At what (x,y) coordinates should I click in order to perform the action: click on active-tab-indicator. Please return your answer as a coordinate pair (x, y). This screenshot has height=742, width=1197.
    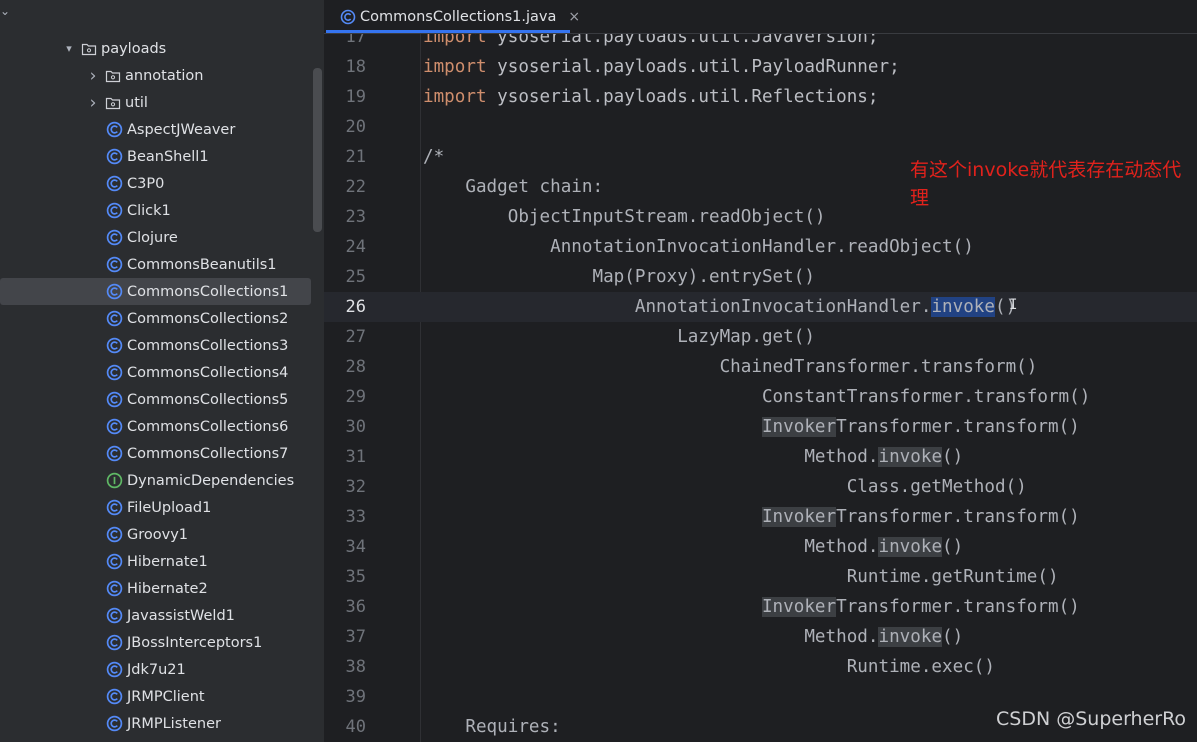
    Looking at the image, I should click on (448, 31).